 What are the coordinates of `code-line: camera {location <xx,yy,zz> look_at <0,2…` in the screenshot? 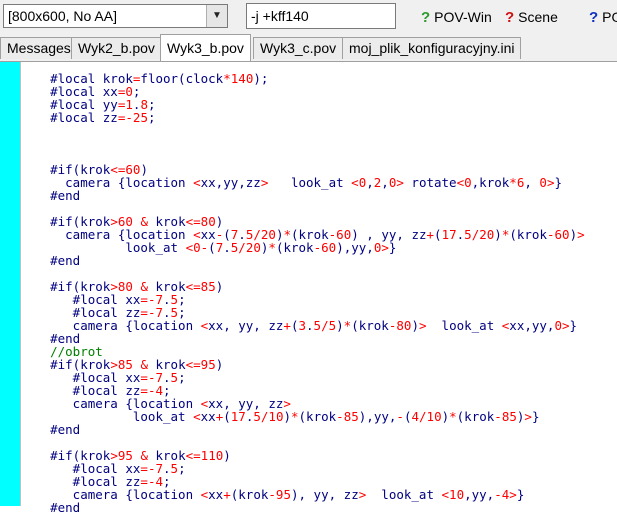 It's located at (302, 182).